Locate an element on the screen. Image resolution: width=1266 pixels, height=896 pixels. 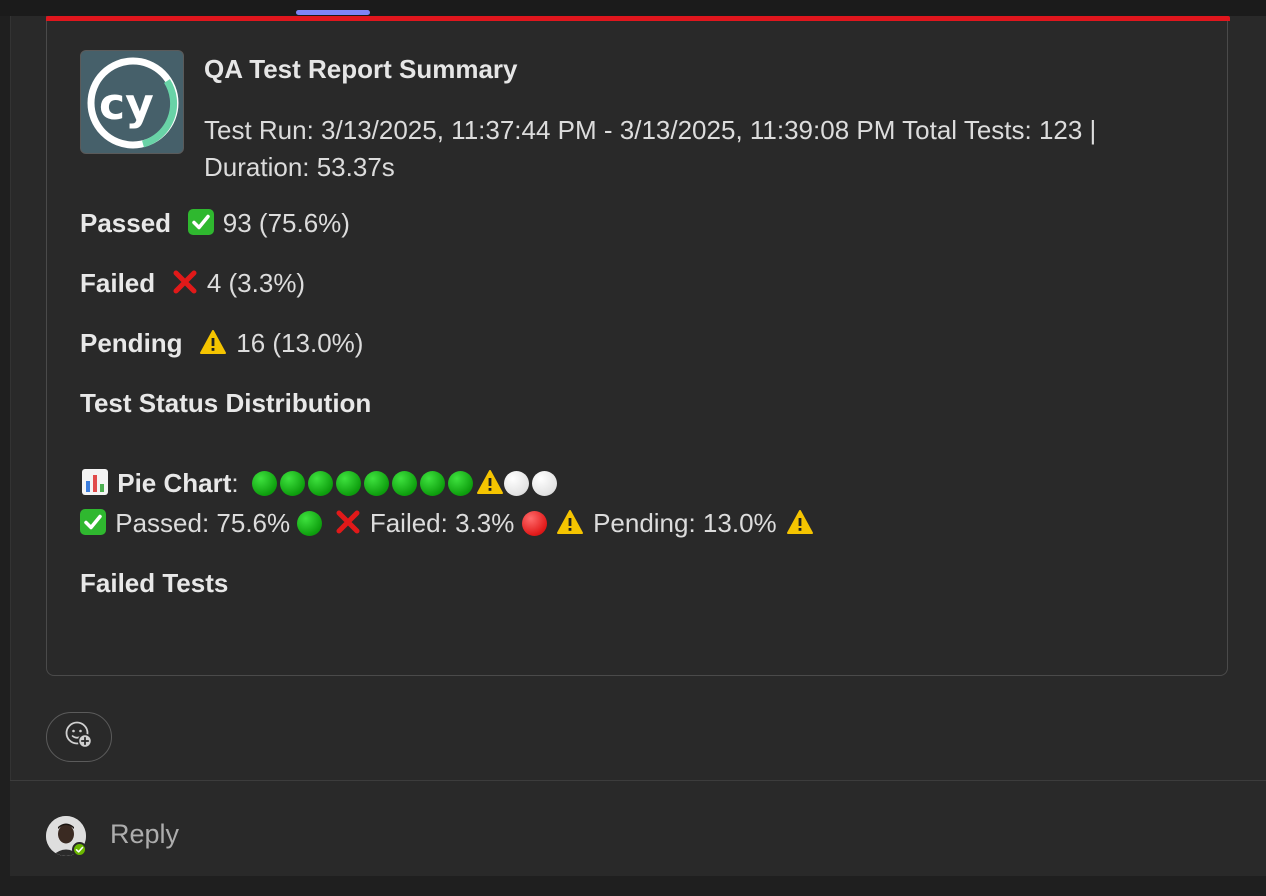
pie-chart-colon: : is located at coordinates (235, 483).